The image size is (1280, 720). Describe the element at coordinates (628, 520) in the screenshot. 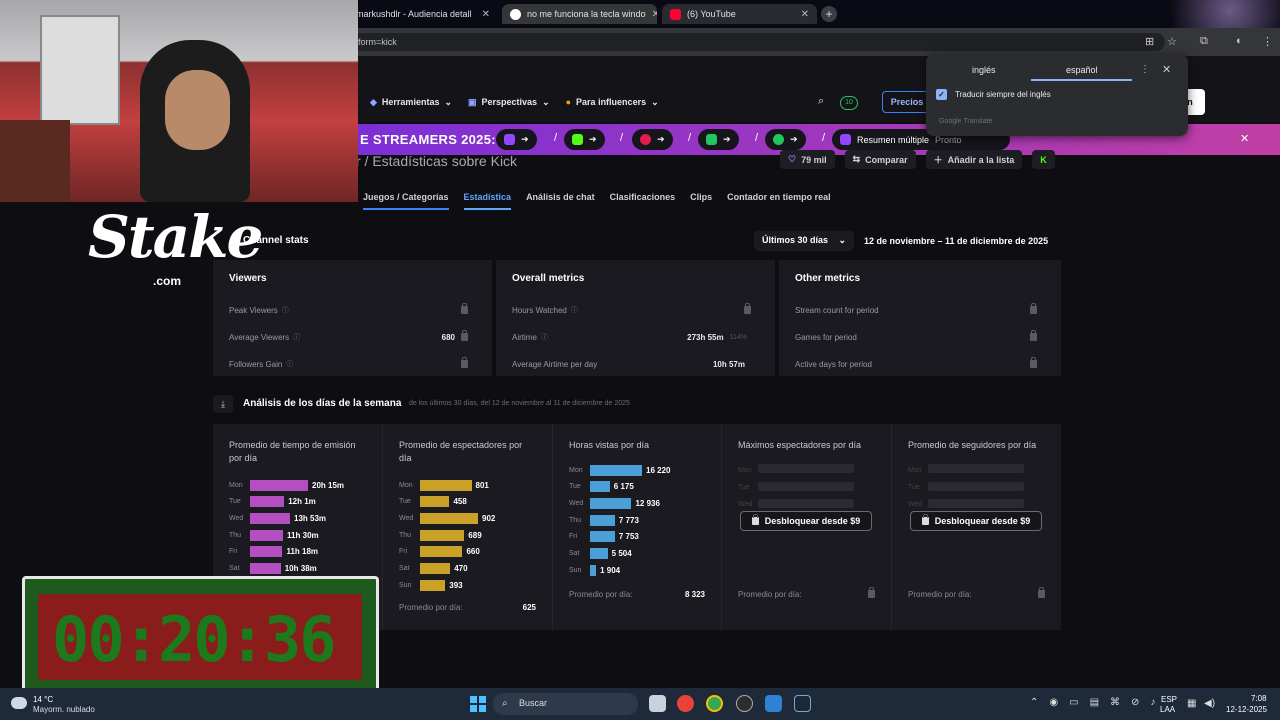

I see `bar-value: 7 773` at that location.